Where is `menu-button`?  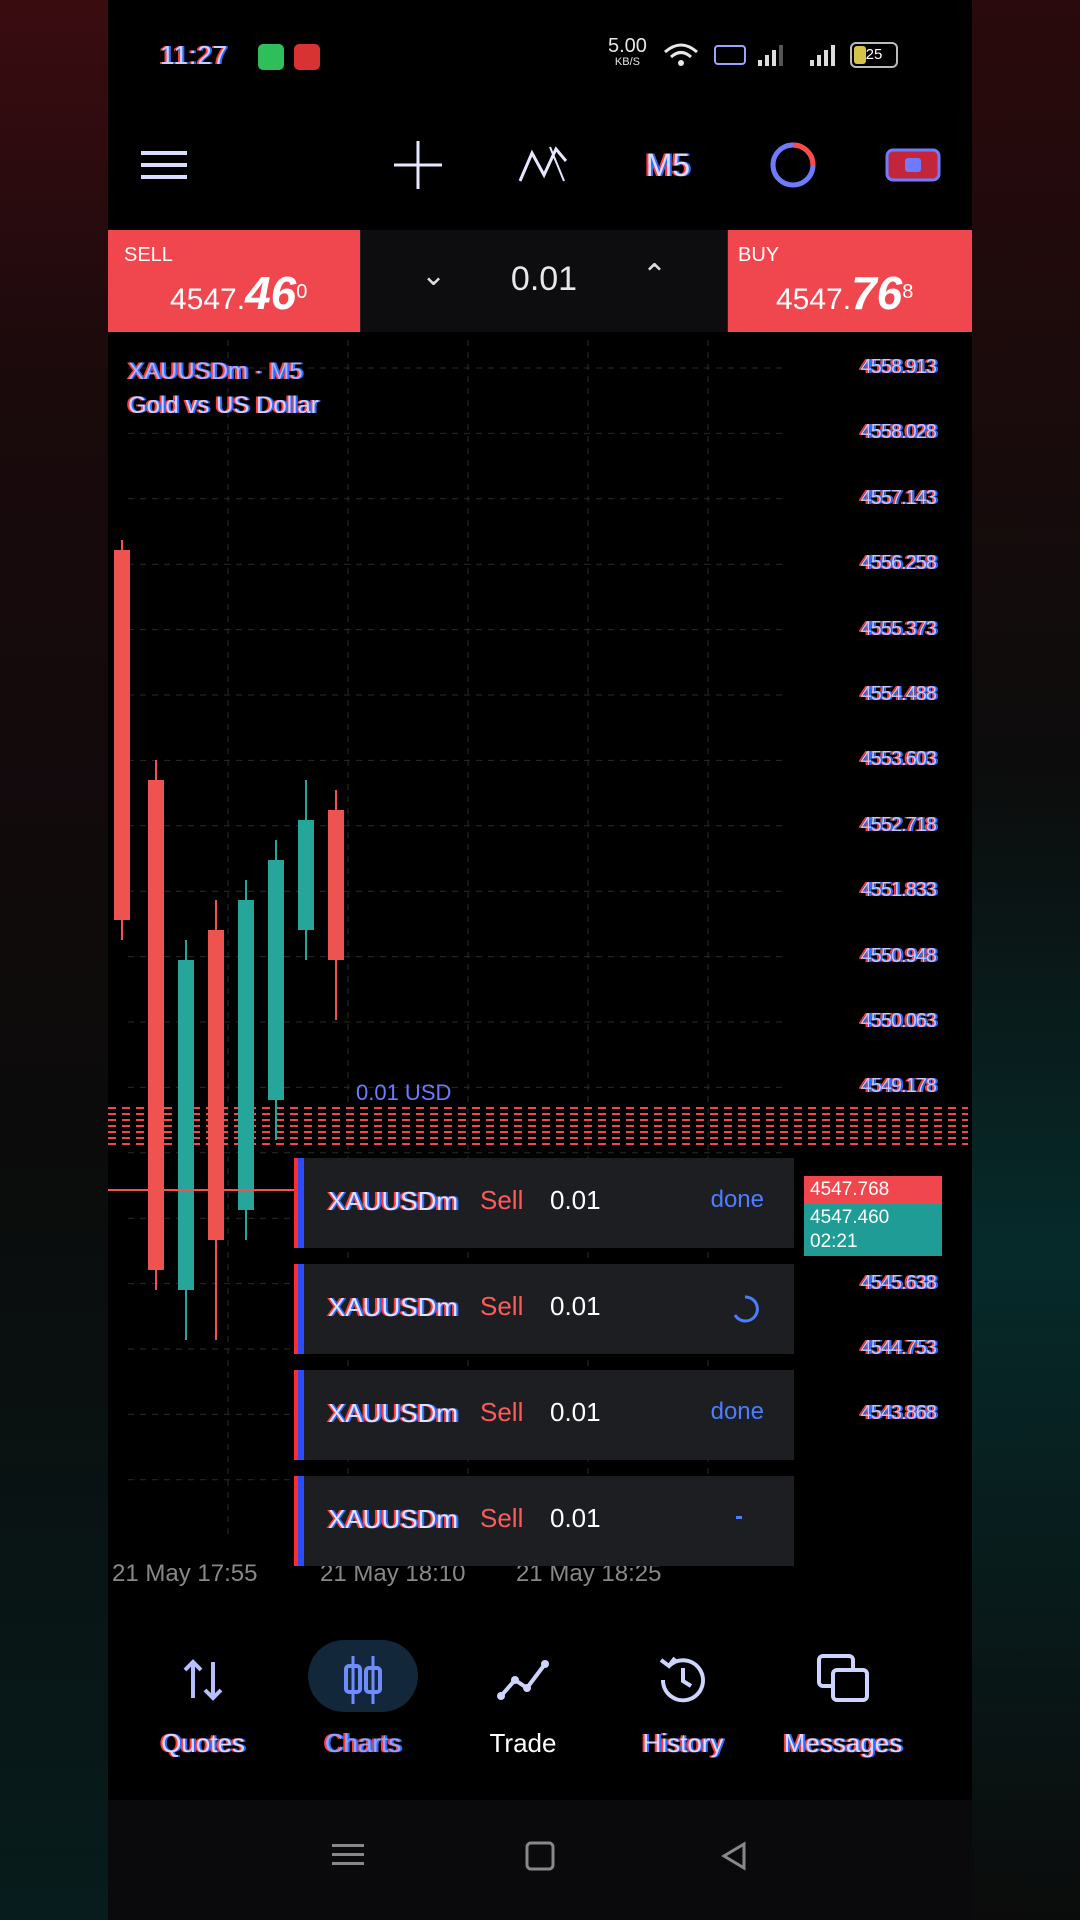
menu-button is located at coordinates (164, 165).